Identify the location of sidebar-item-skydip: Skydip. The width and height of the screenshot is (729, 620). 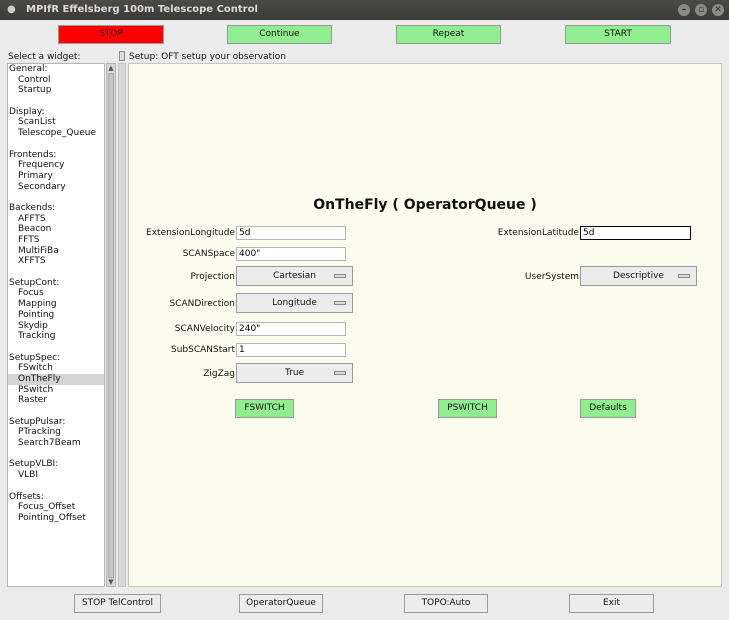
(56, 326).